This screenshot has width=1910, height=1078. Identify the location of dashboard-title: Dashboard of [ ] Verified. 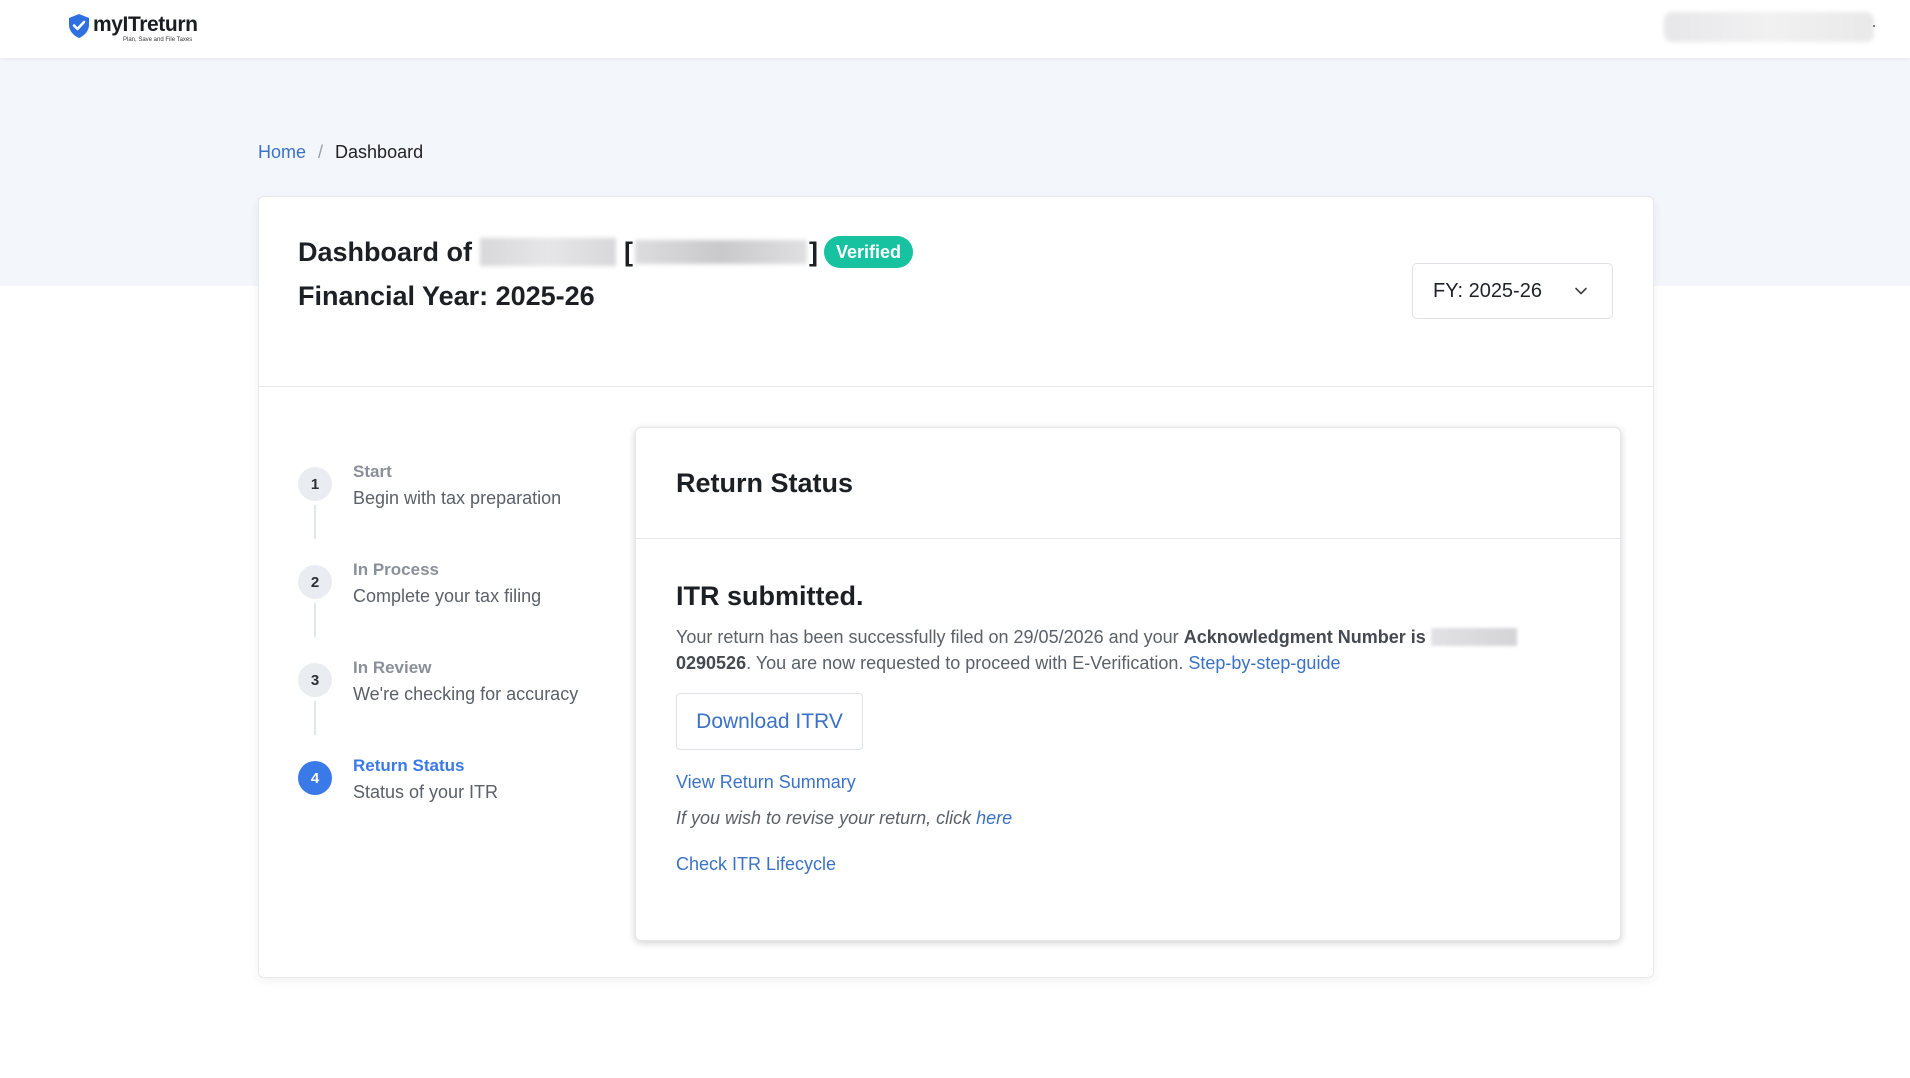
(606, 252).